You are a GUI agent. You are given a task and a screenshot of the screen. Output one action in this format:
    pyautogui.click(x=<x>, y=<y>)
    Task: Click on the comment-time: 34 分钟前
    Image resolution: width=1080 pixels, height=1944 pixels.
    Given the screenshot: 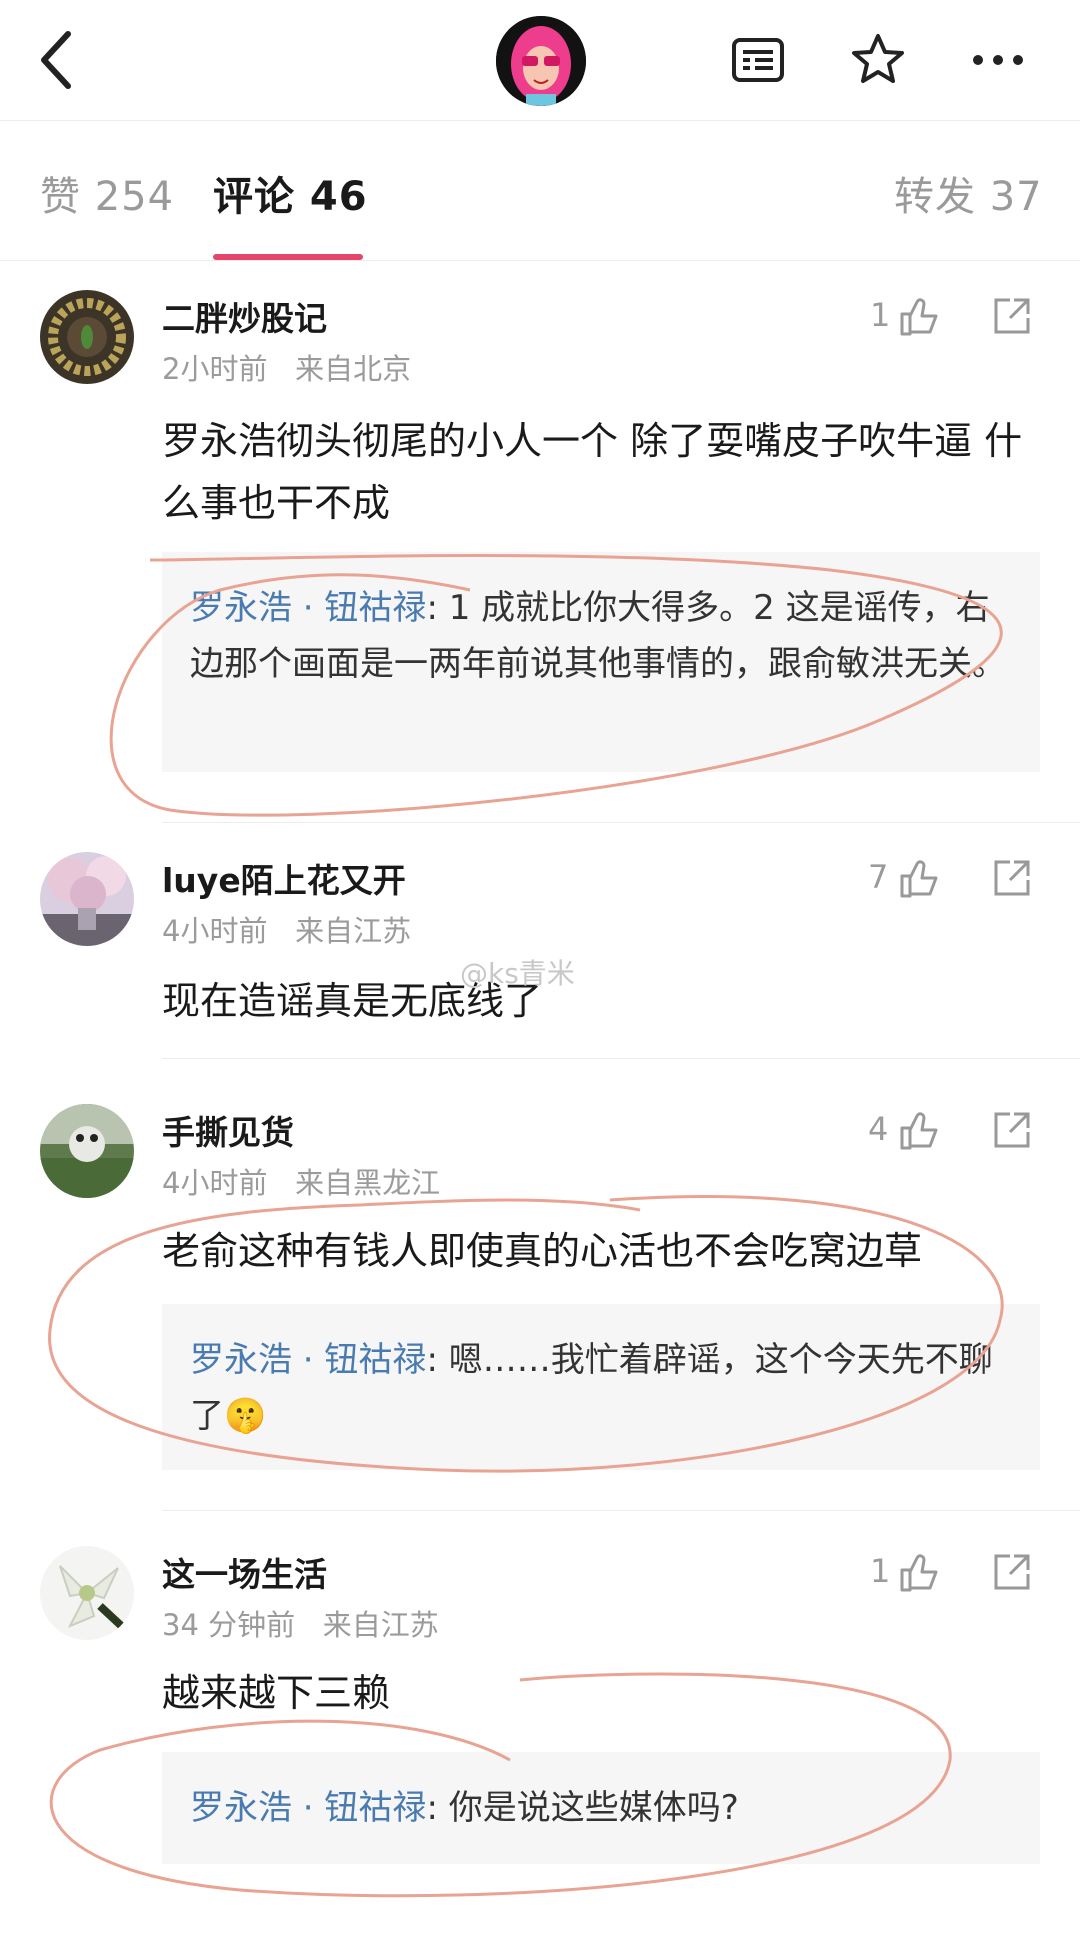 What is the action you would take?
    pyautogui.click(x=229, y=1625)
    